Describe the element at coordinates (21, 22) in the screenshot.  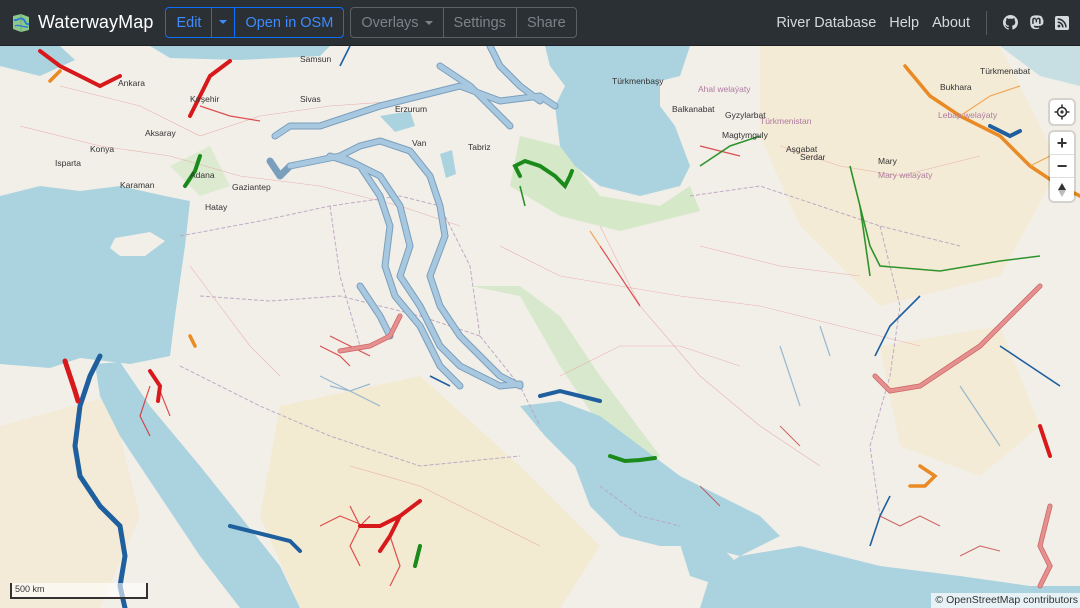
I see `waterwaymap-logo-icon` at that location.